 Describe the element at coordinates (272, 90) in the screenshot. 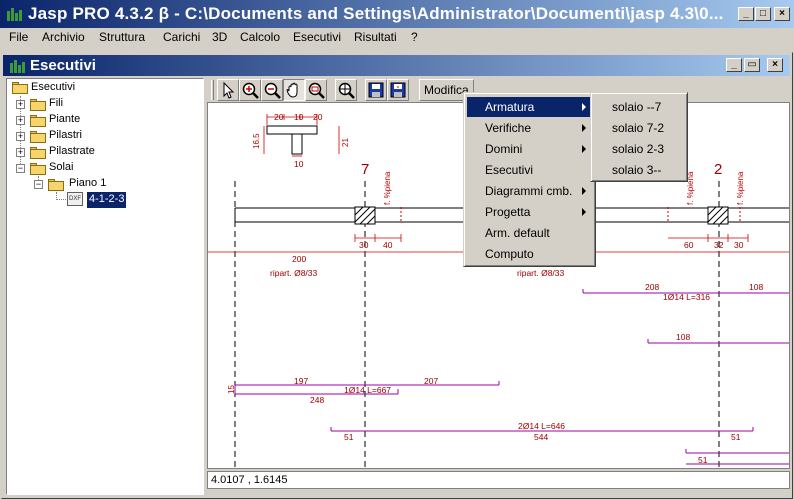

I see `zoom-out-icon` at that location.